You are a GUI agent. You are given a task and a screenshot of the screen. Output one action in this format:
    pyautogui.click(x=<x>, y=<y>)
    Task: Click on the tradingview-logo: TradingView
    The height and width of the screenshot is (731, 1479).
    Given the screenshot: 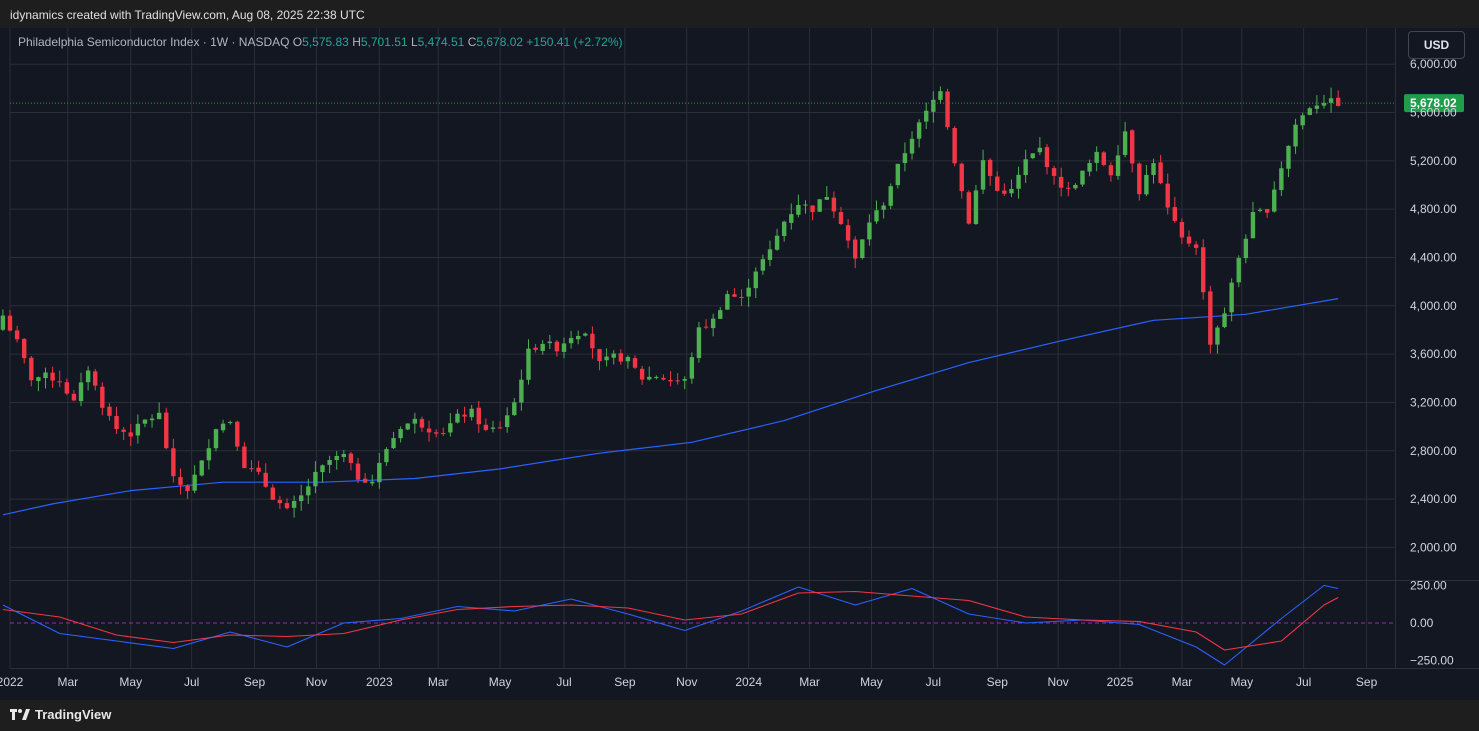 What is the action you would take?
    pyautogui.click(x=60, y=714)
    